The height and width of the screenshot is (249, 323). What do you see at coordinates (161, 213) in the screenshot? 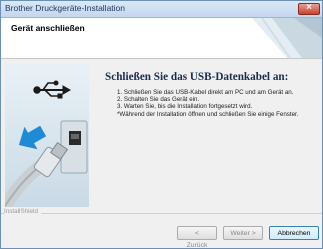
I see `footer-divider` at bounding box center [161, 213].